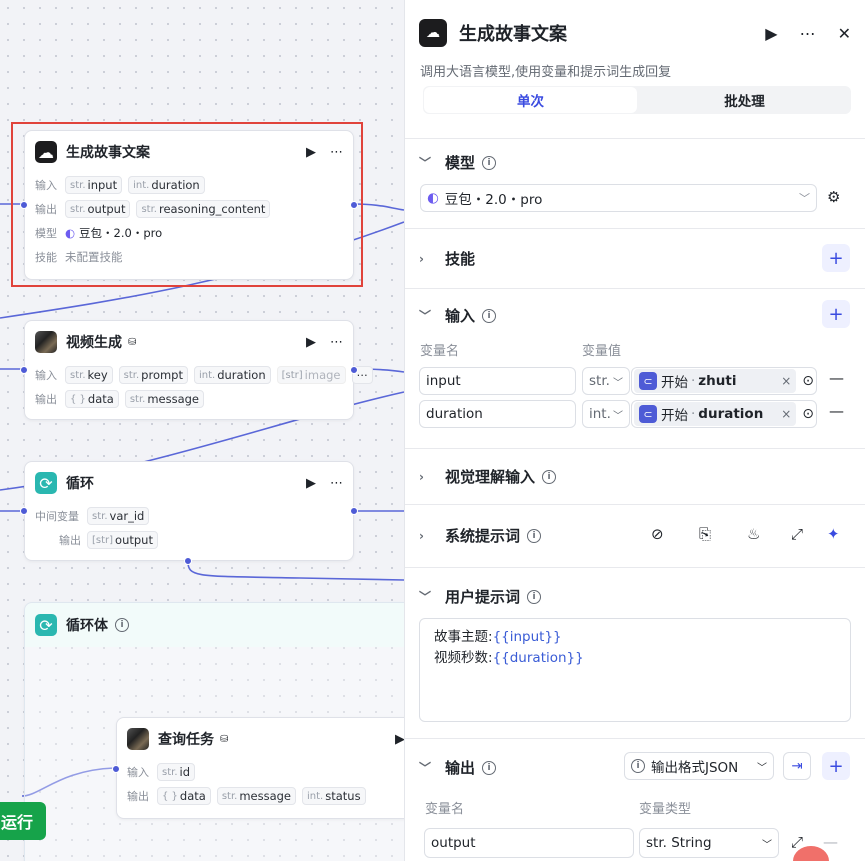  Describe the element at coordinates (188, 561) in the screenshot. I see `loop-body-port` at that location.